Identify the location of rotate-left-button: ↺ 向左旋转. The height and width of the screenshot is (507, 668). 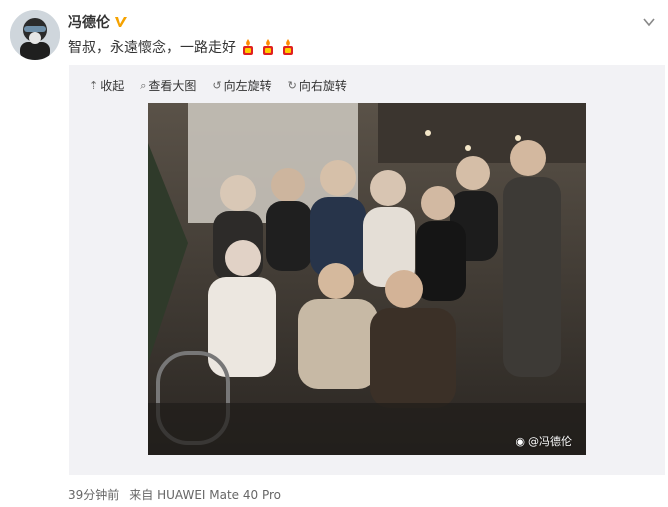
(241, 85).